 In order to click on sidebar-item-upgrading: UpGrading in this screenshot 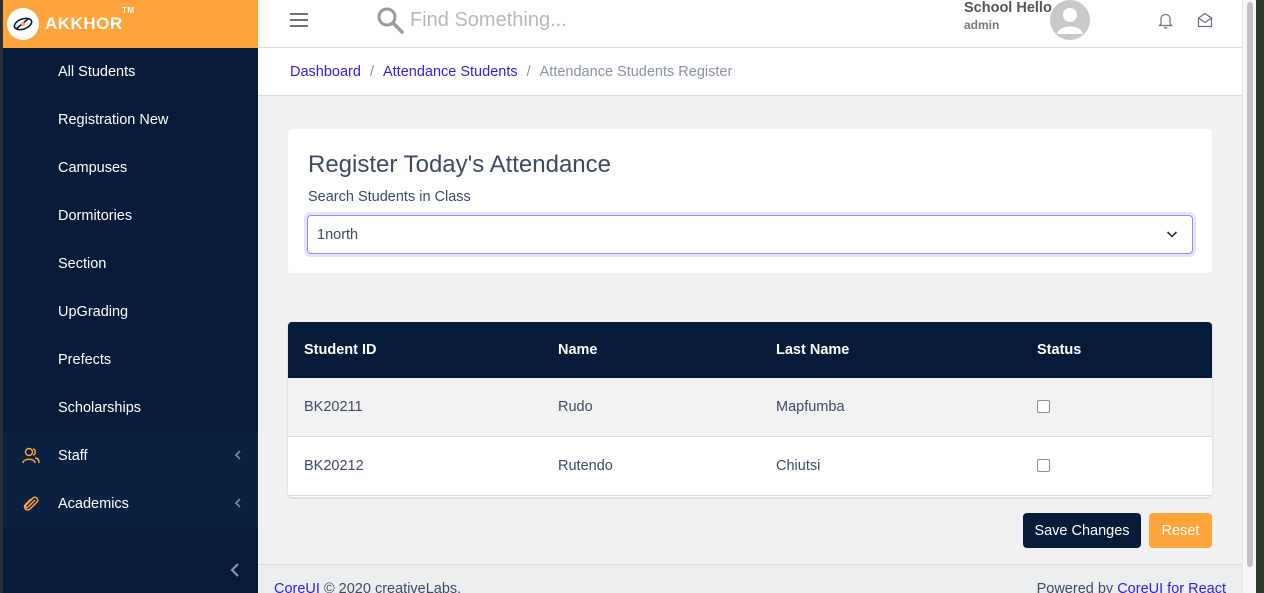, I will do `click(130, 312)`.